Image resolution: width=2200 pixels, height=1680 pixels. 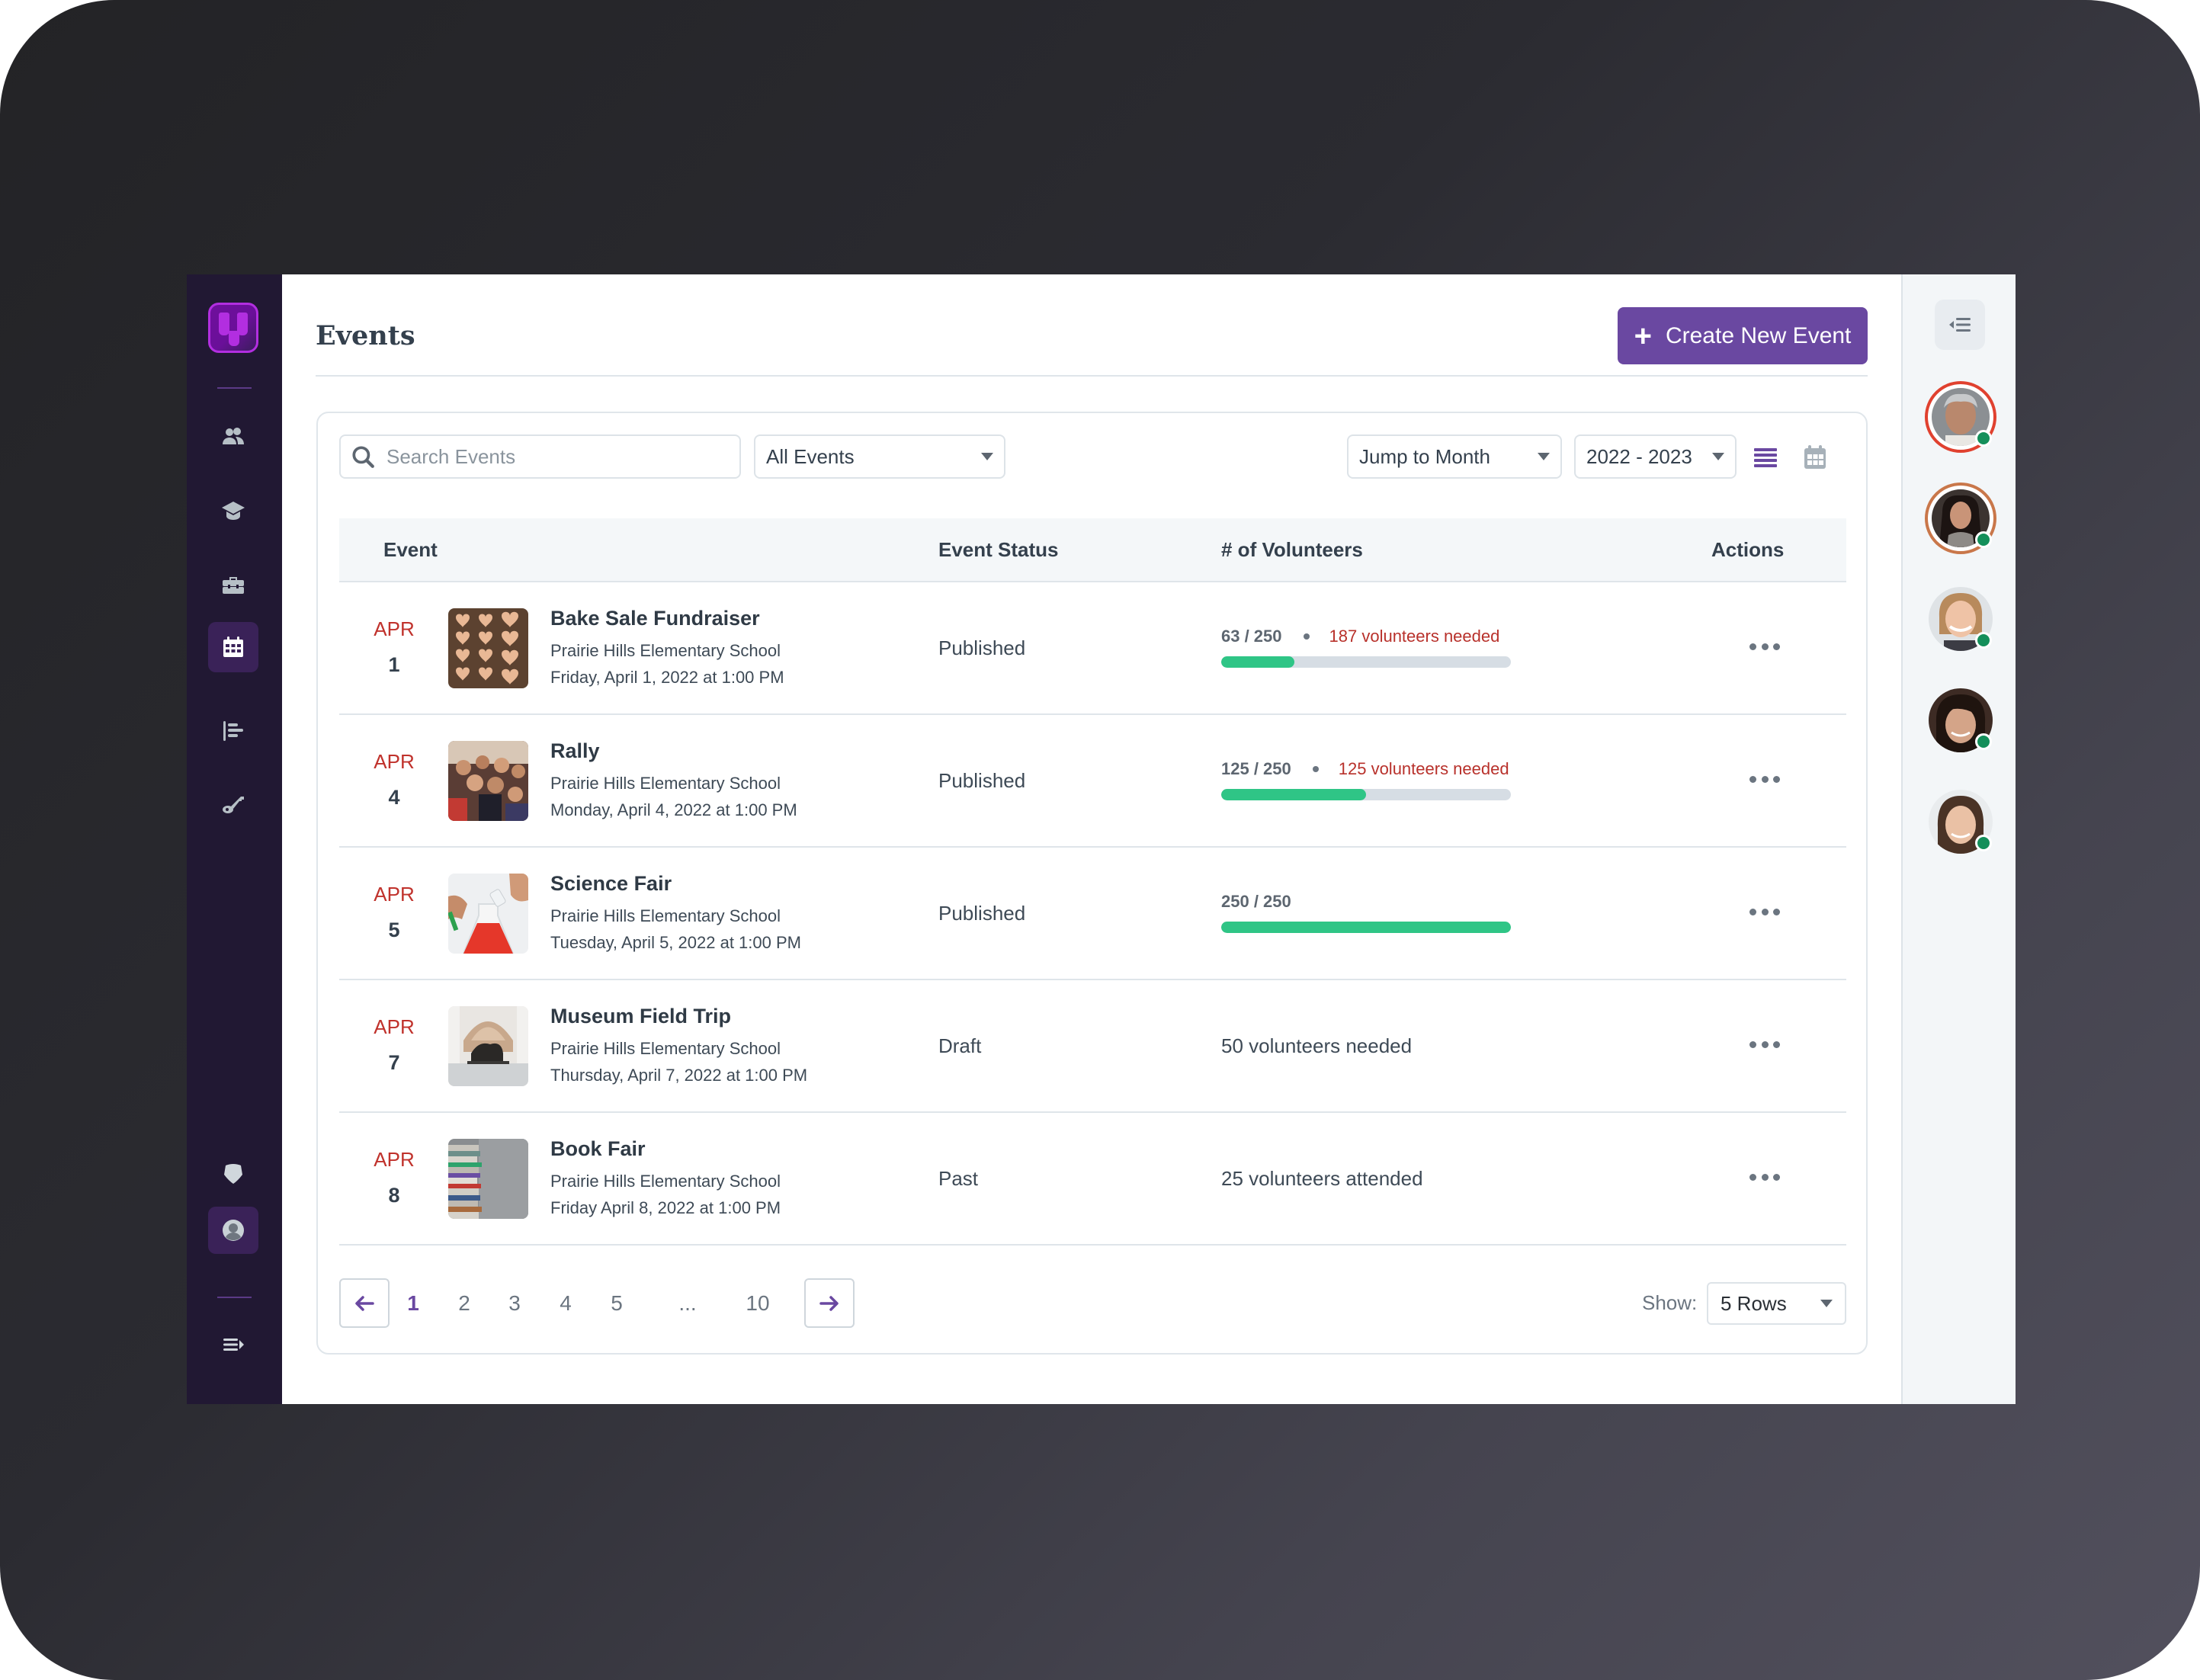 I want to click on briefcase-icon, so click(x=233, y=585).